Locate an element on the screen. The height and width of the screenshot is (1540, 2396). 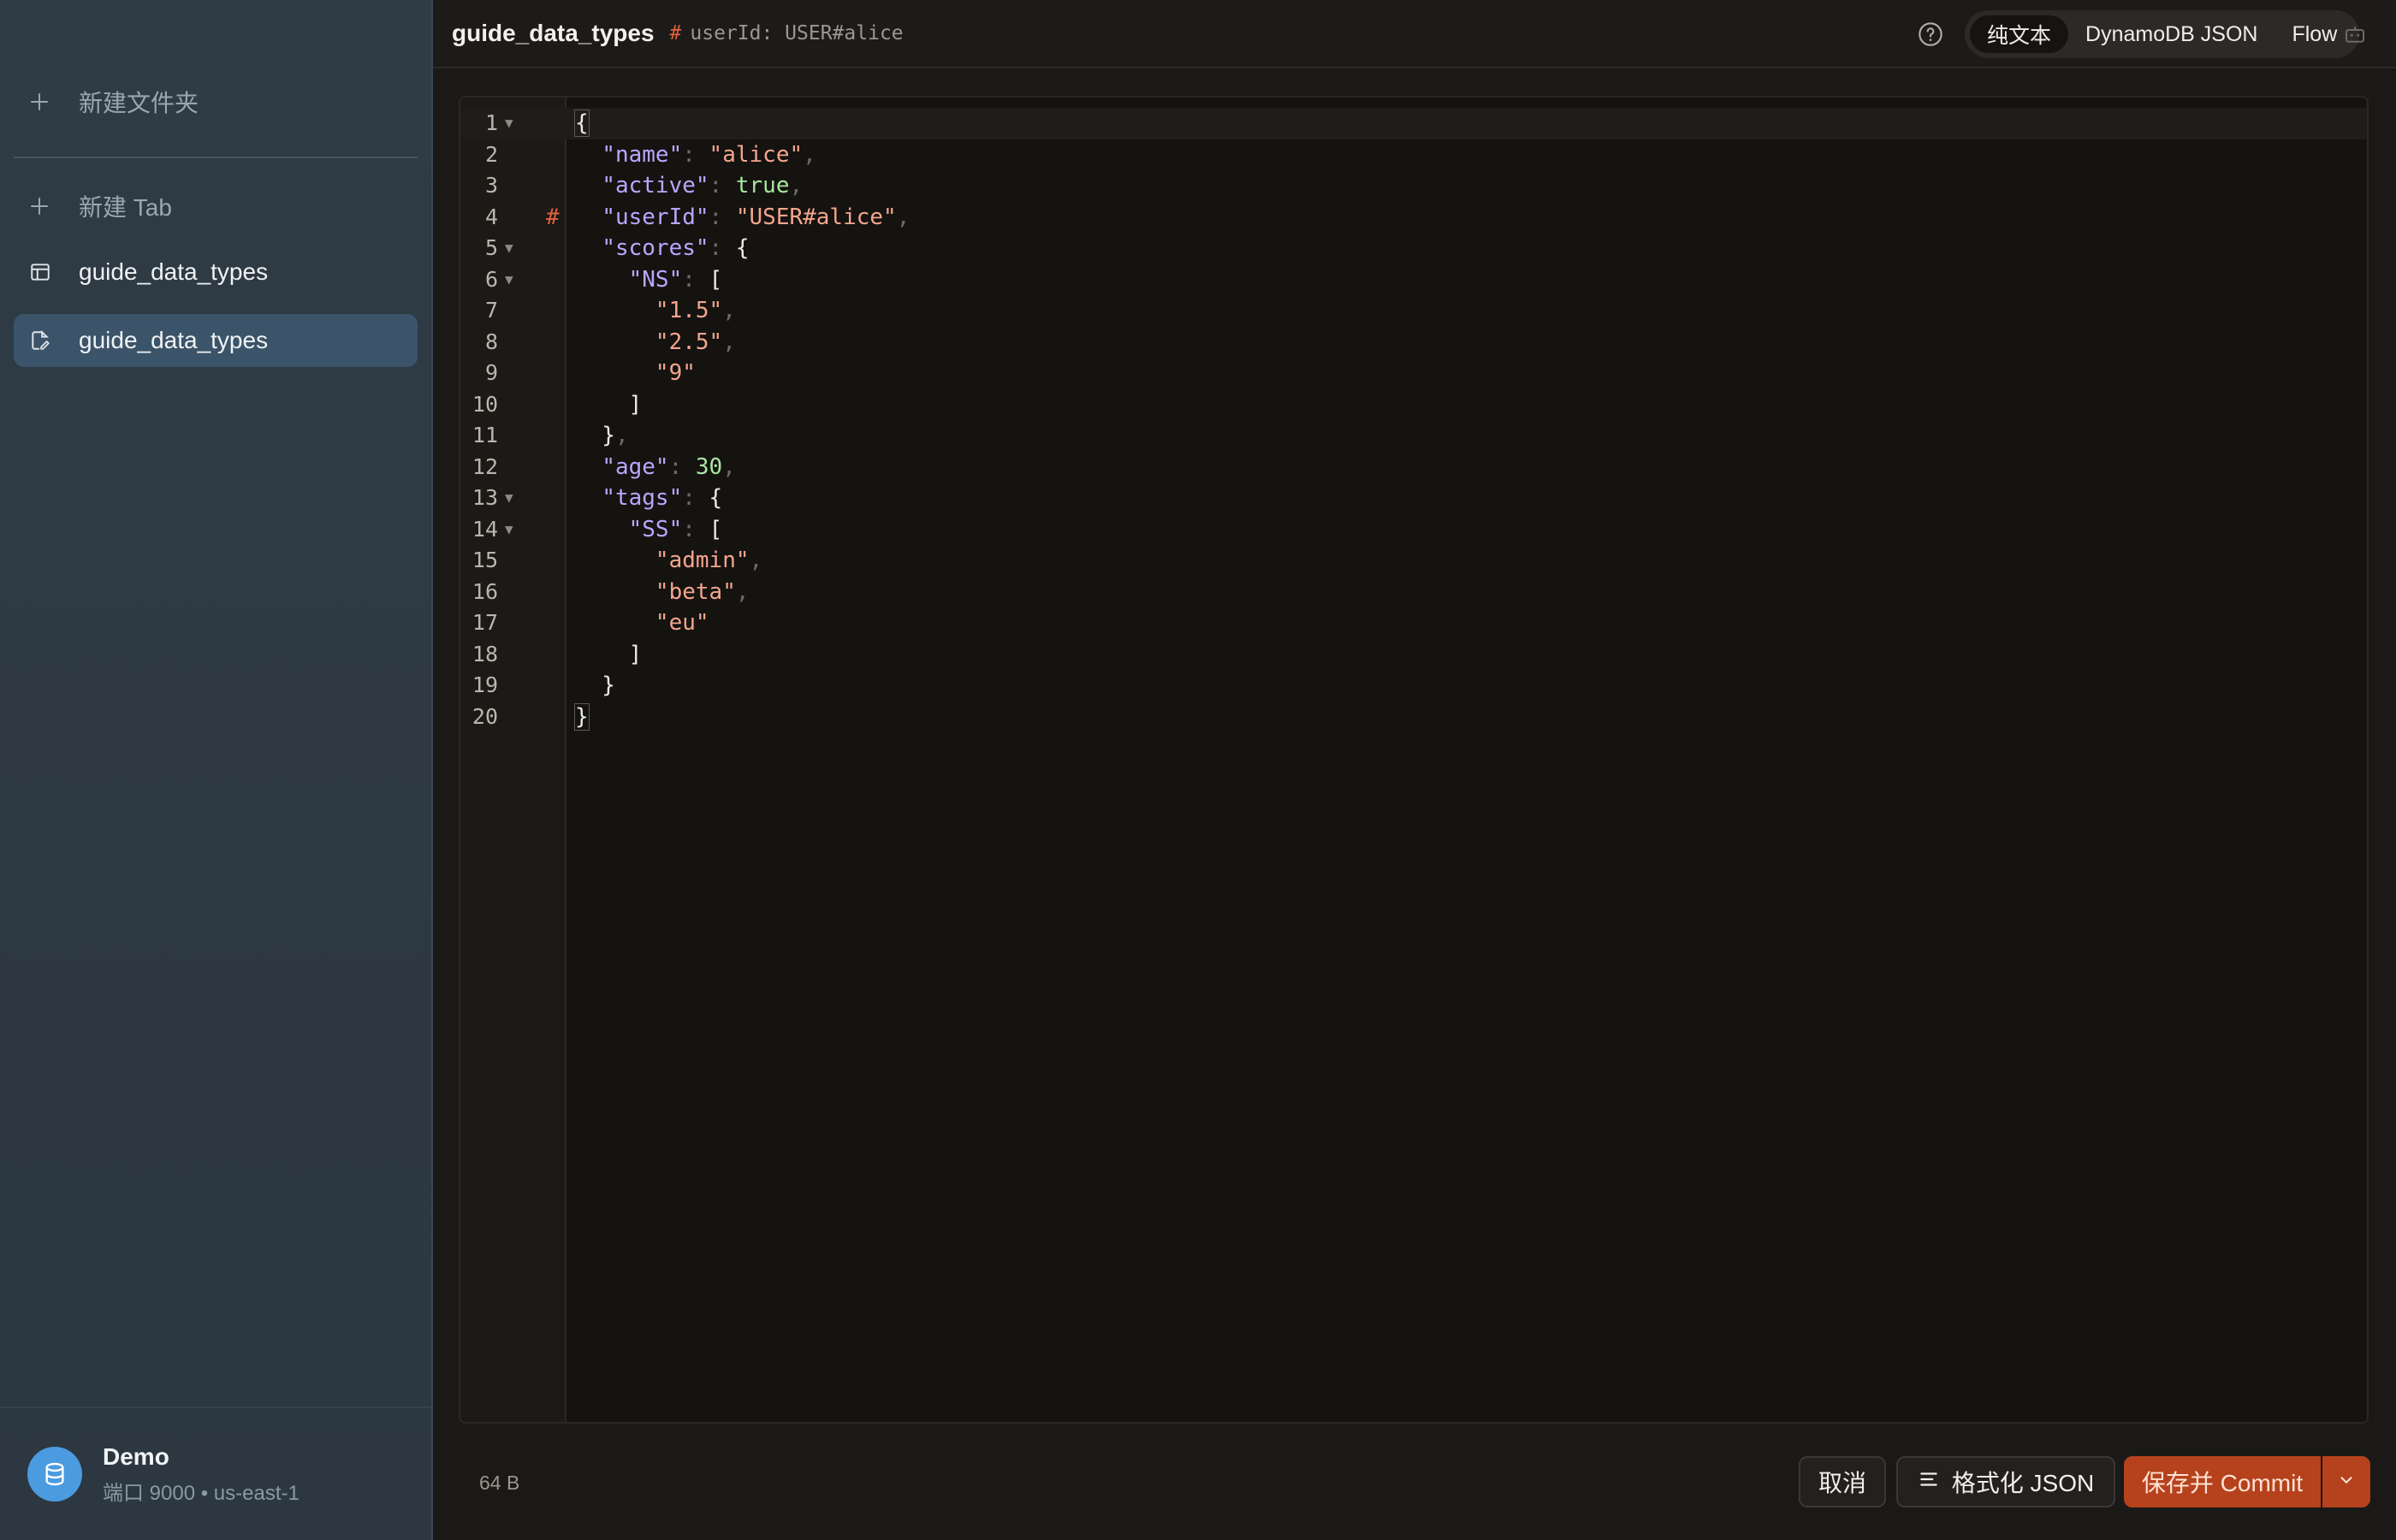
line-number: 18 is located at coordinates (485, 653).